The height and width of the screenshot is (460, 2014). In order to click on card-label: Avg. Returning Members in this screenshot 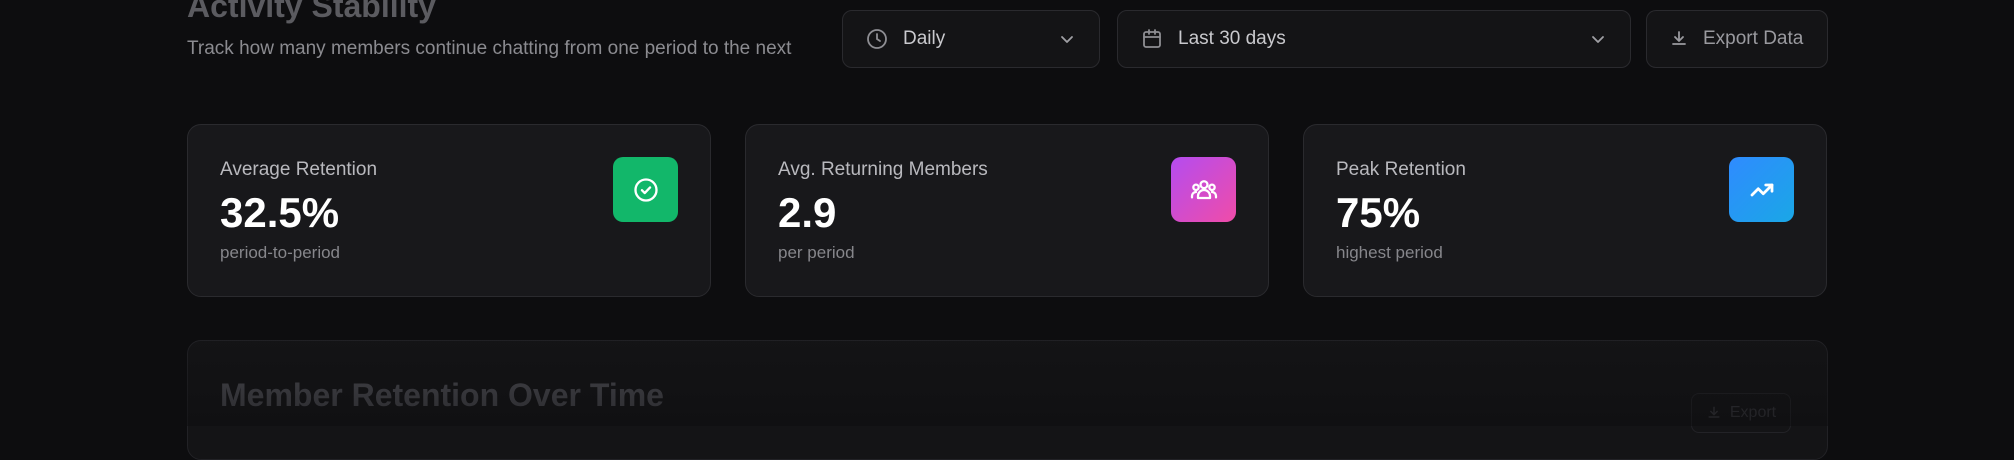, I will do `click(883, 169)`.